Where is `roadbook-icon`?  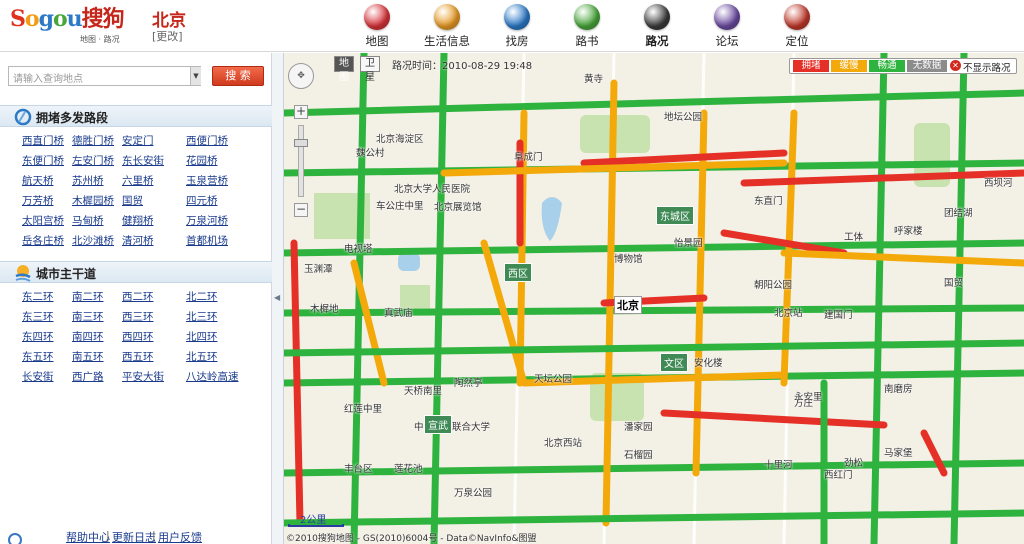
roadbook-icon is located at coordinates (587, 17).